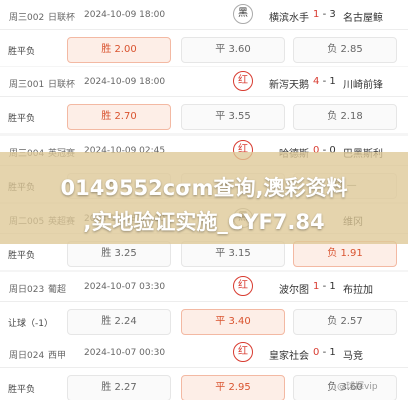 The height and width of the screenshot is (400, 408). I want to click on home-team: 新泻天鹅, so click(289, 85).